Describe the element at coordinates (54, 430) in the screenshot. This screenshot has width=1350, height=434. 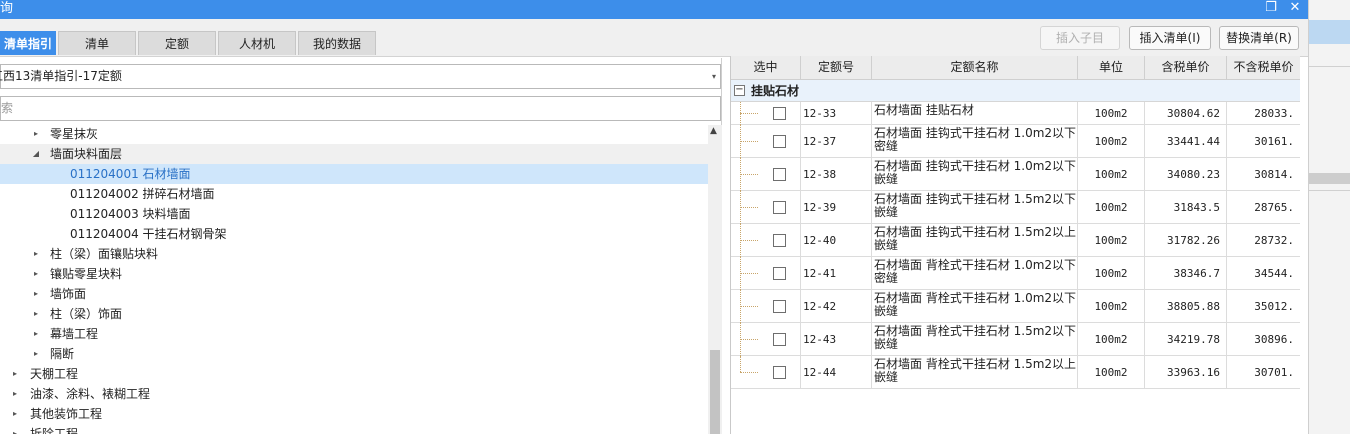
I see `tree-node-label: 拆除工程` at that location.